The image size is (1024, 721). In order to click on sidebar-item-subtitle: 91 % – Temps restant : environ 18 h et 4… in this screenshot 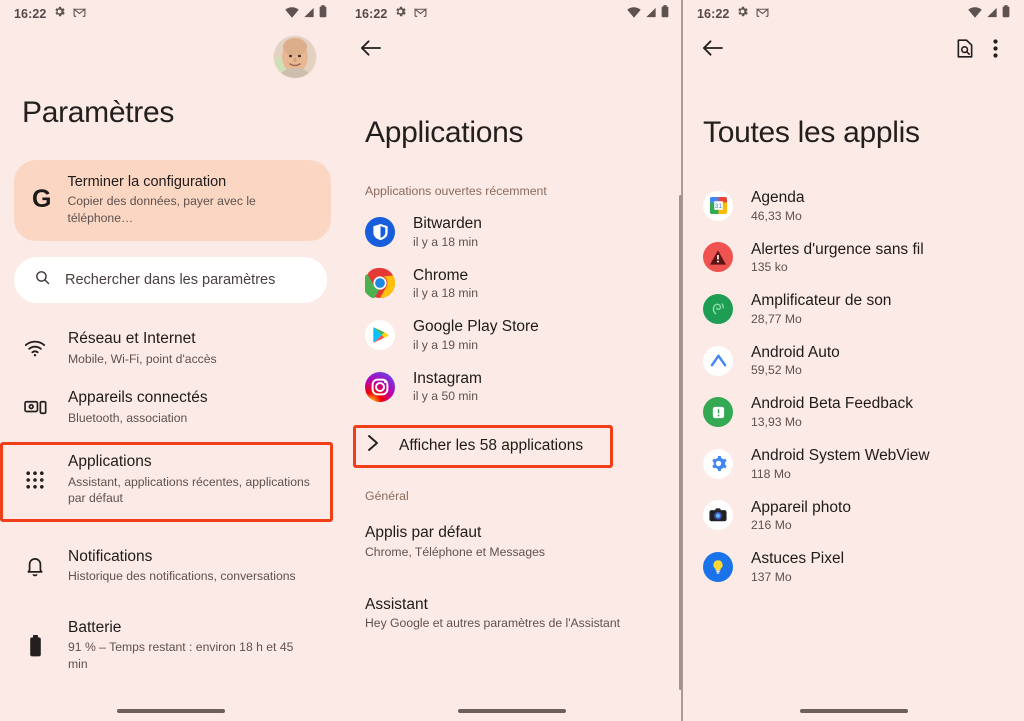, I will do `click(181, 655)`.